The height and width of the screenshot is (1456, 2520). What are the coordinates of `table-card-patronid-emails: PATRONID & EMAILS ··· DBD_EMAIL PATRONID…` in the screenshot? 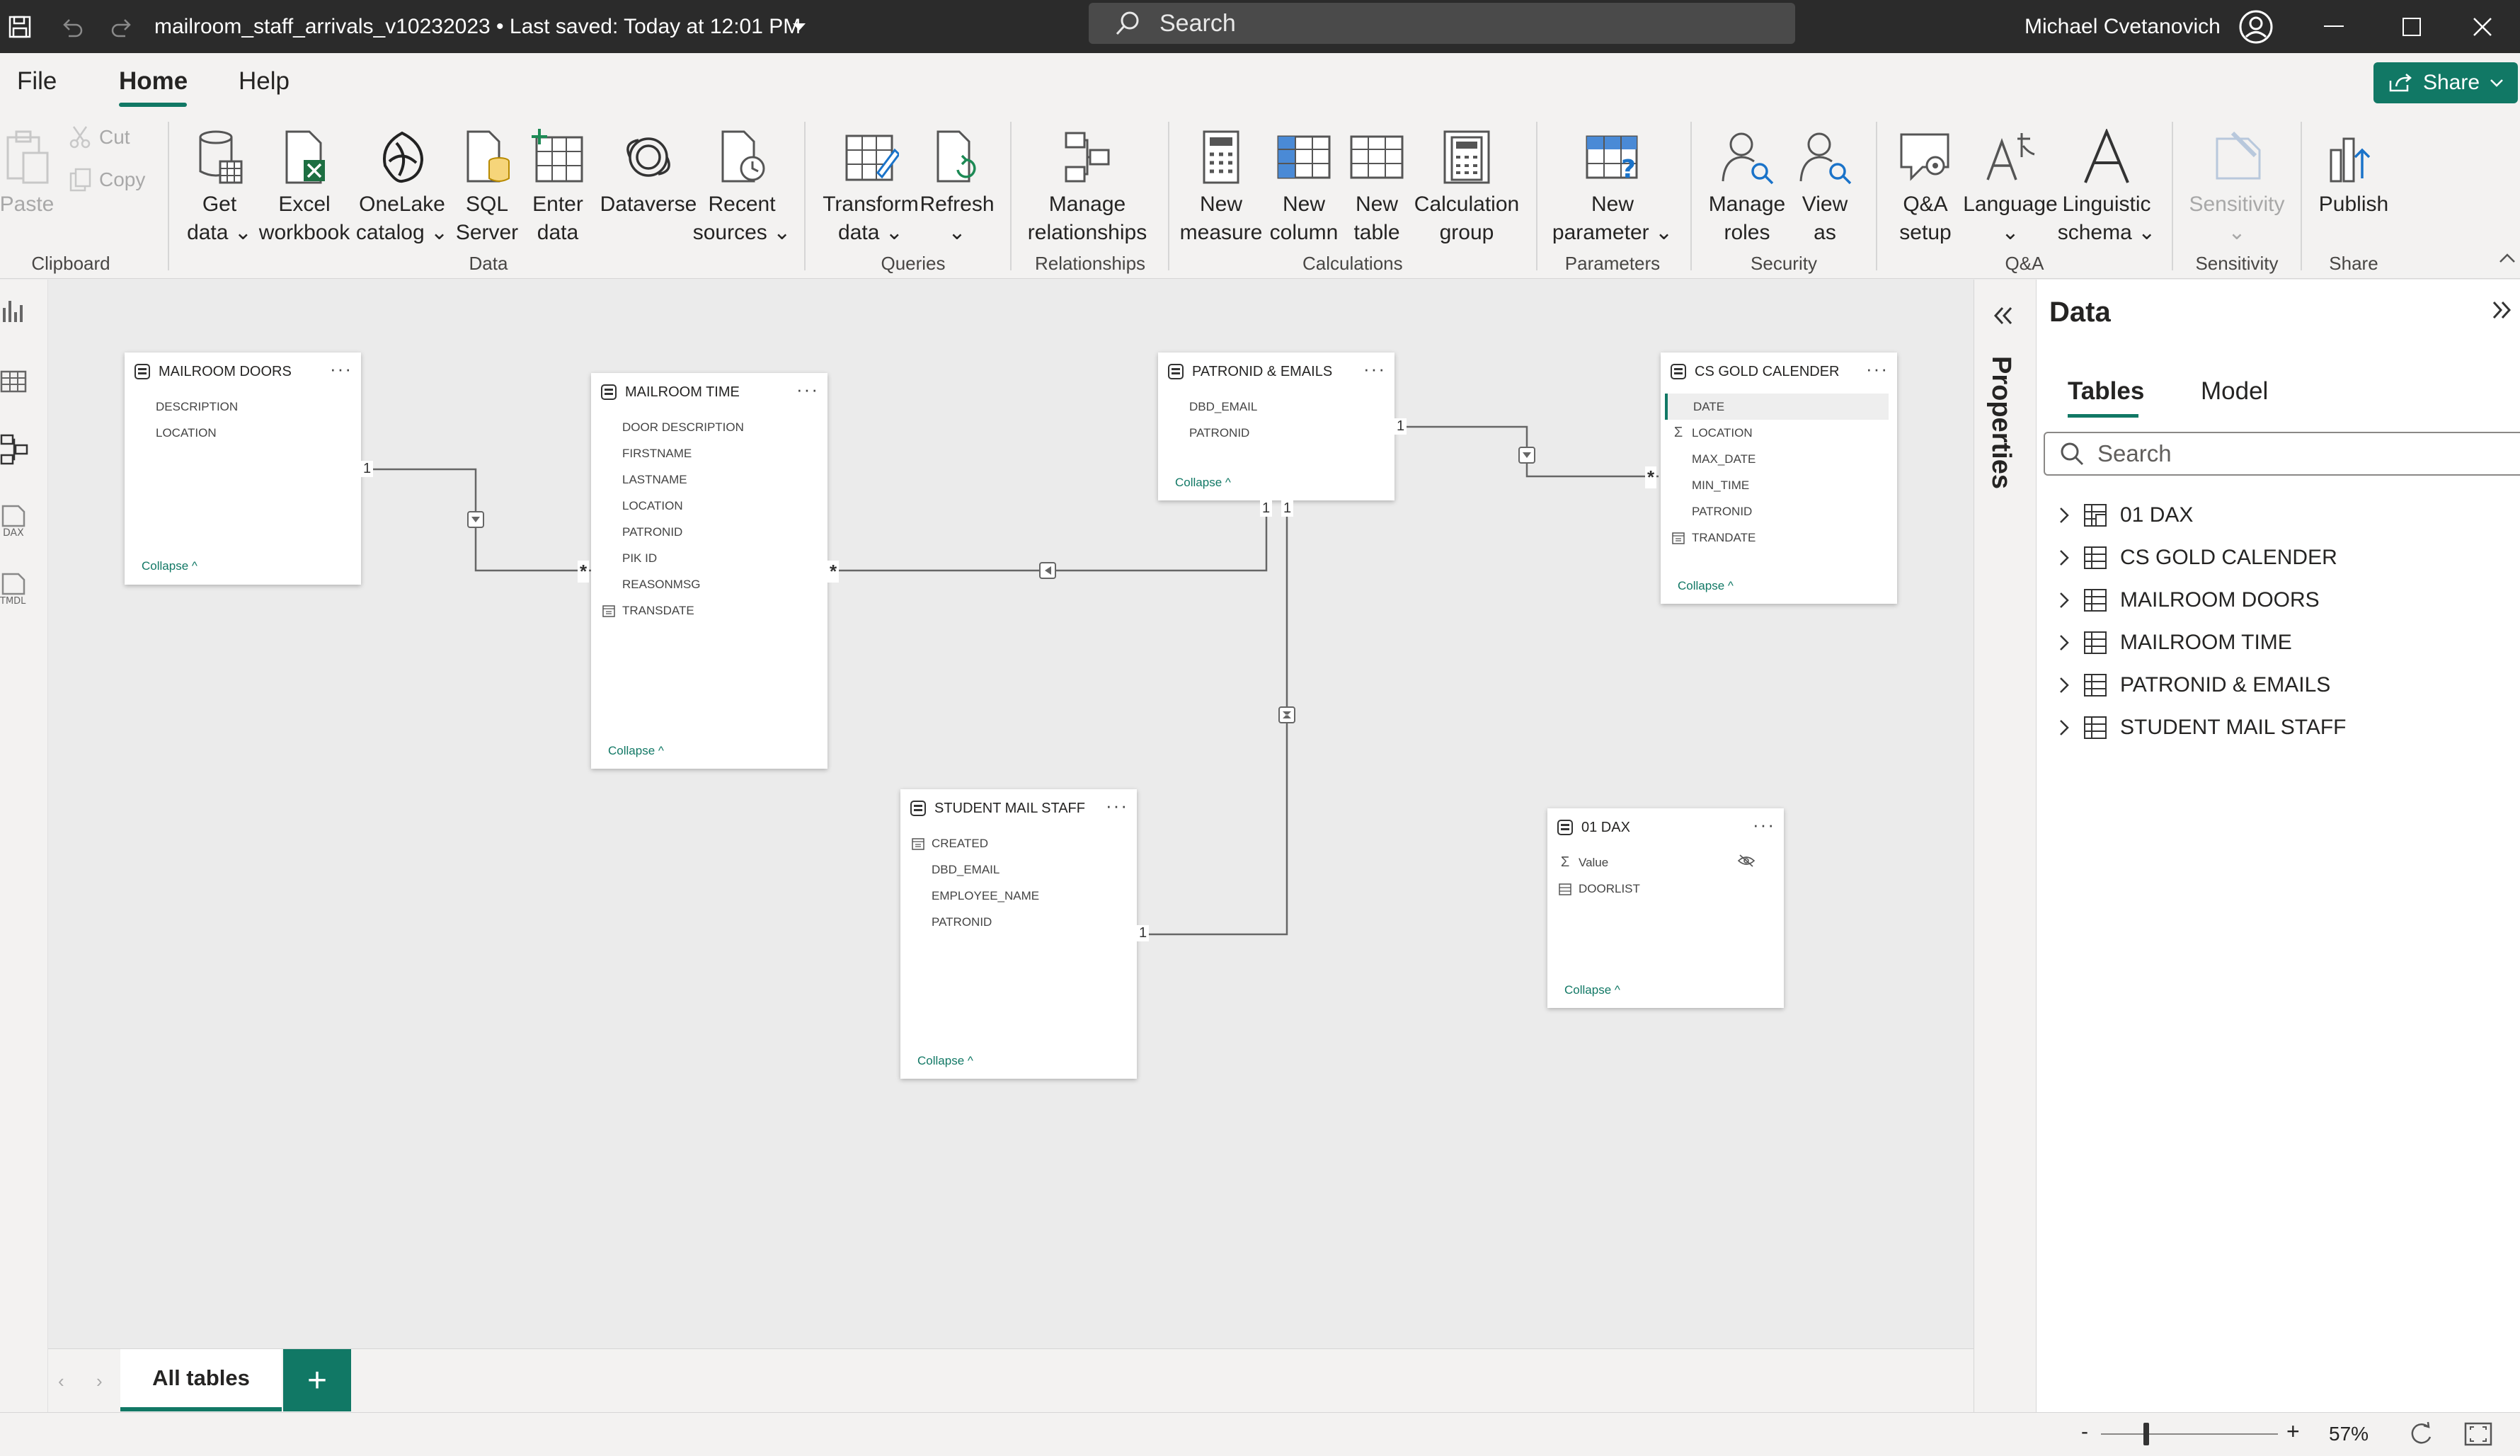 It's located at (1276, 426).